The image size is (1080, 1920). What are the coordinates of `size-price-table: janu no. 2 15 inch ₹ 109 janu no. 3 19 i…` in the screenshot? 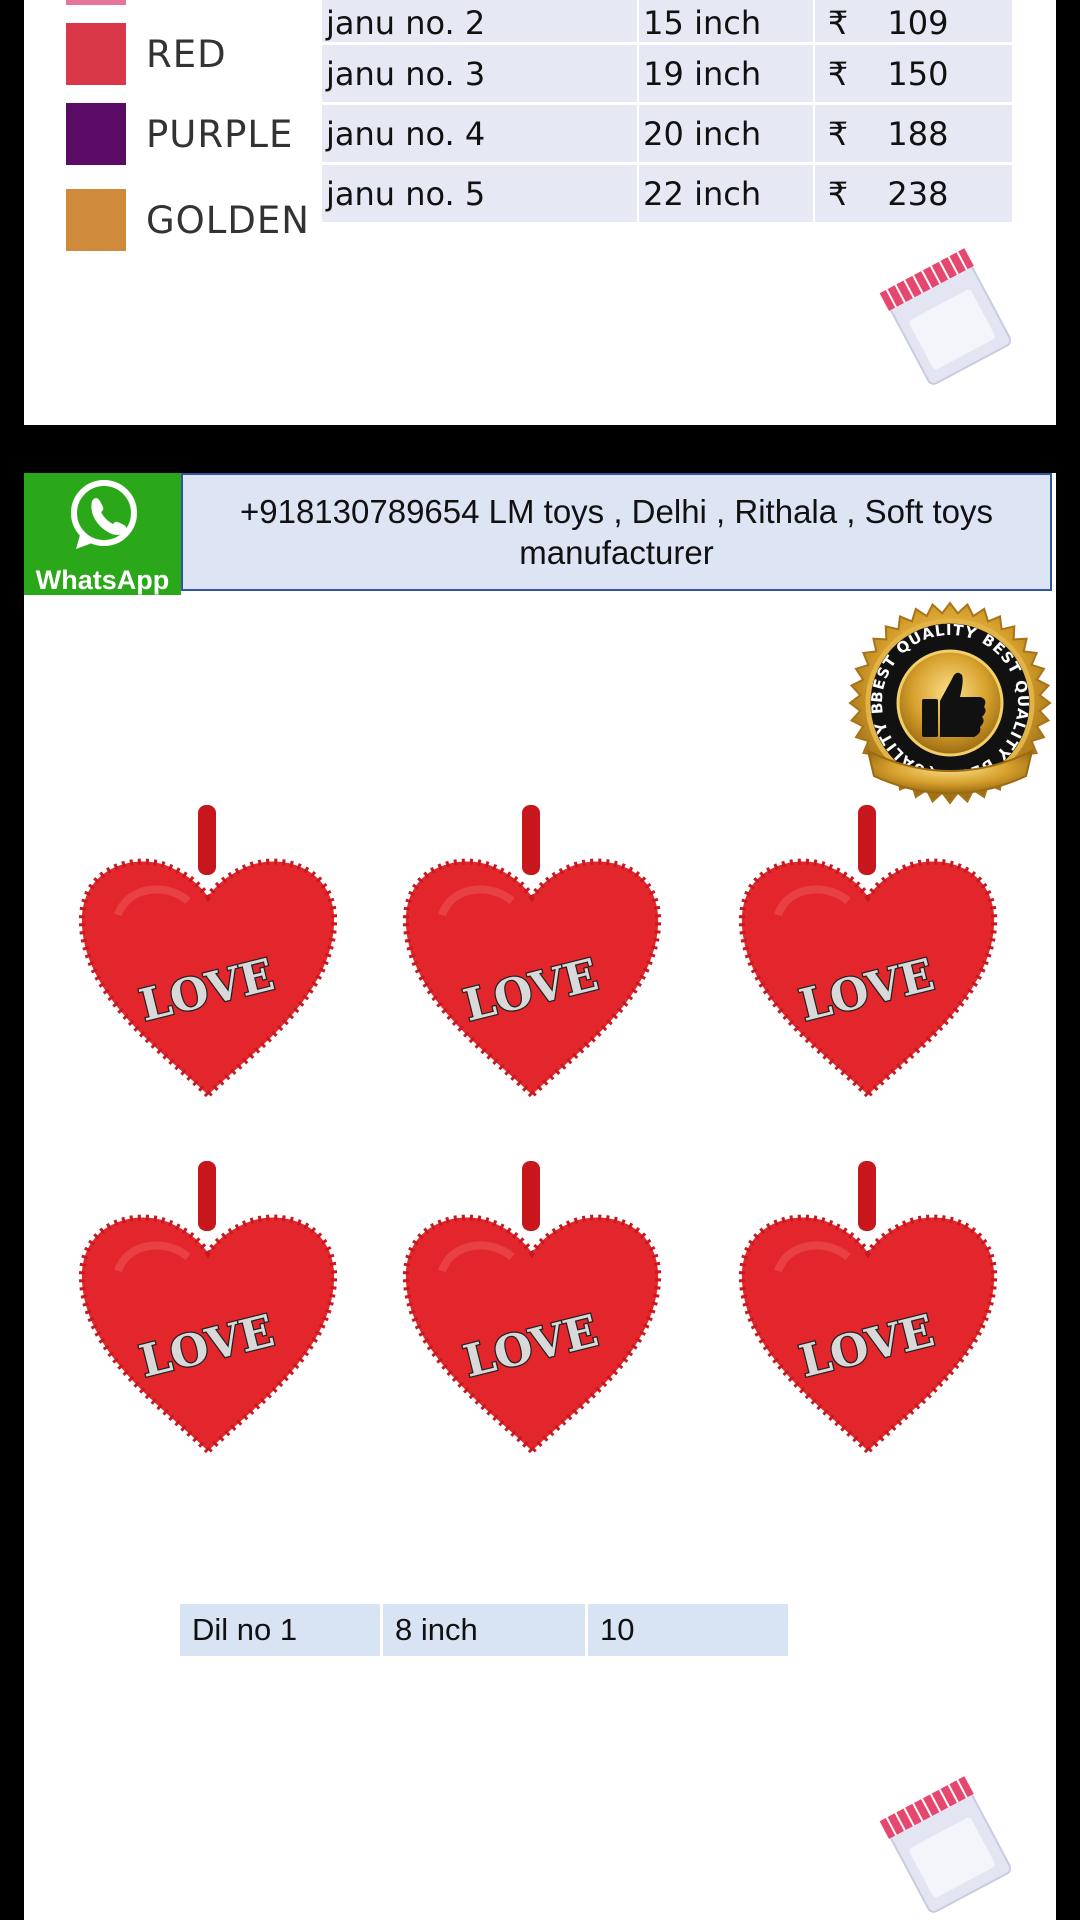 It's located at (668, 112).